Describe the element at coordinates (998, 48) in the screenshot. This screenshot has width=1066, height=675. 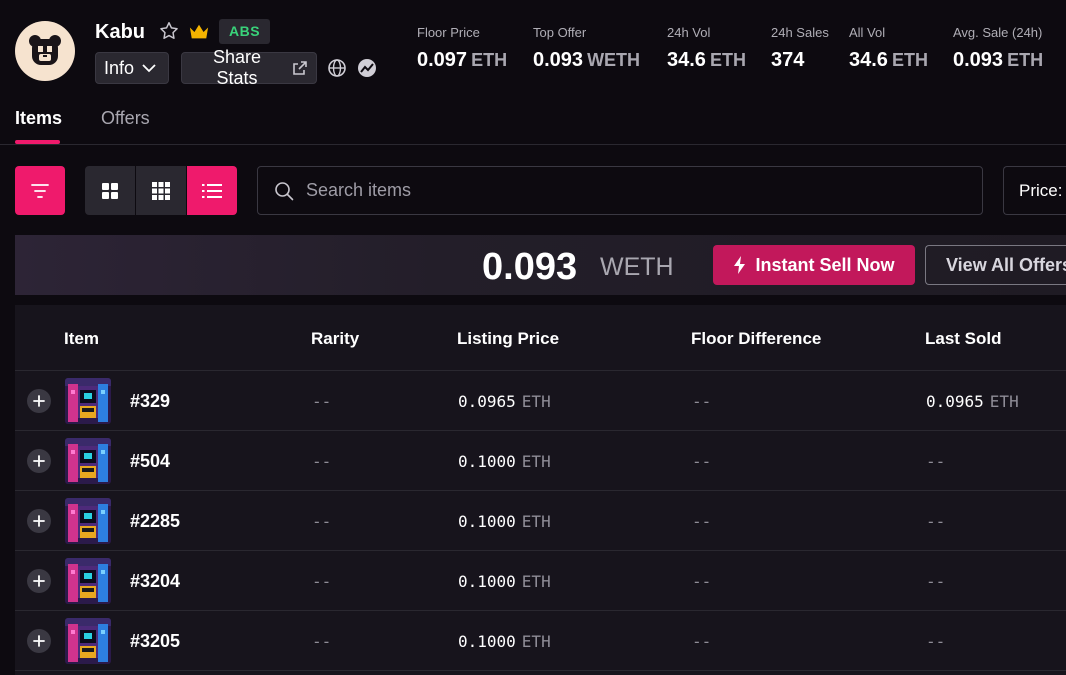
I see `stat-avg-sale: Avg. Sale (24h) 0.093 ETH` at that location.